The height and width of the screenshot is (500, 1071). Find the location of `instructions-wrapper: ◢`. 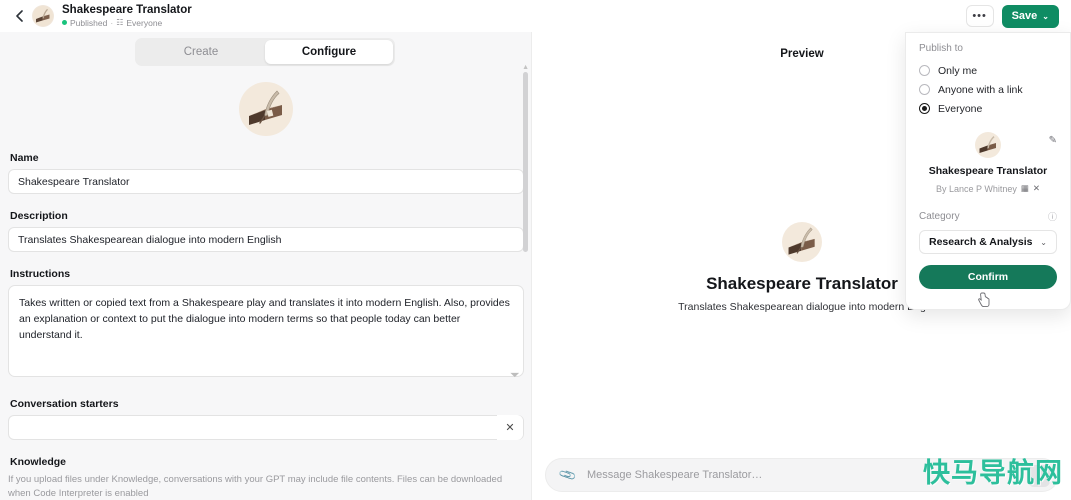

instructions-wrapper: ◢ is located at coordinates (266, 333).